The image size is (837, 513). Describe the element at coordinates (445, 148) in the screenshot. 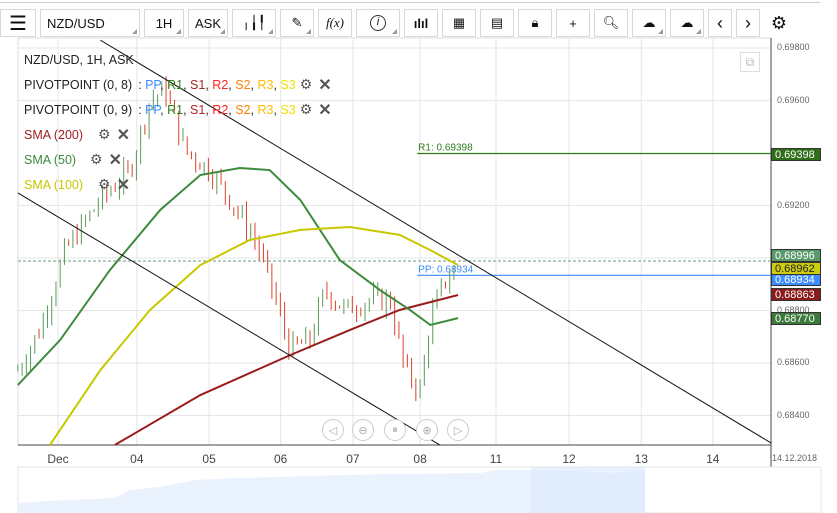

I see `pivot-line-label: R1: 0.69398` at that location.